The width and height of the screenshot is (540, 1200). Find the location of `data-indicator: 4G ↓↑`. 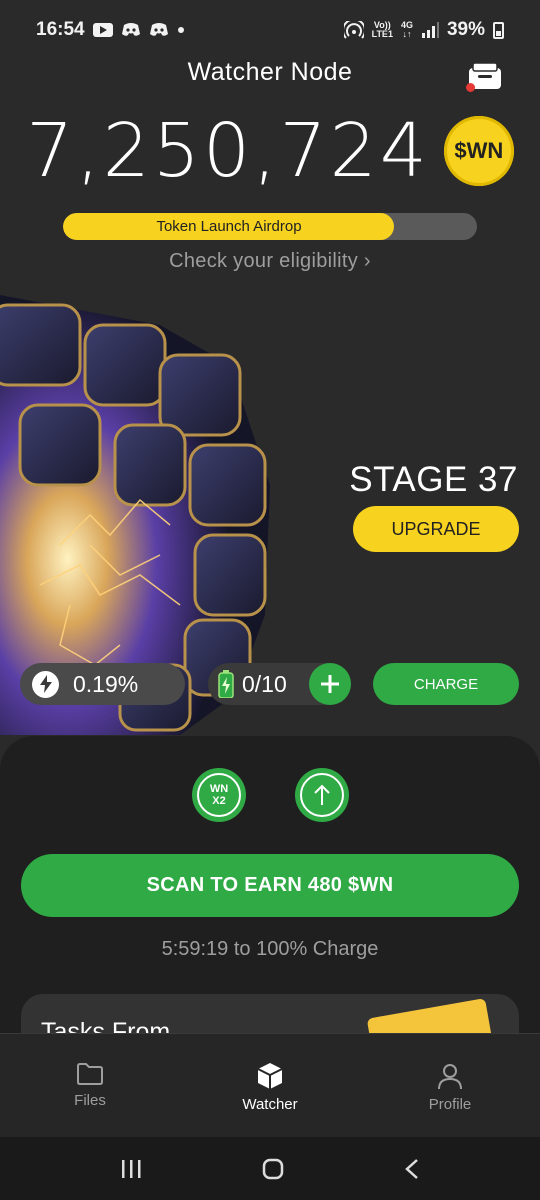

data-indicator: 4G ↓↑ is located at coordinates (407, 30).